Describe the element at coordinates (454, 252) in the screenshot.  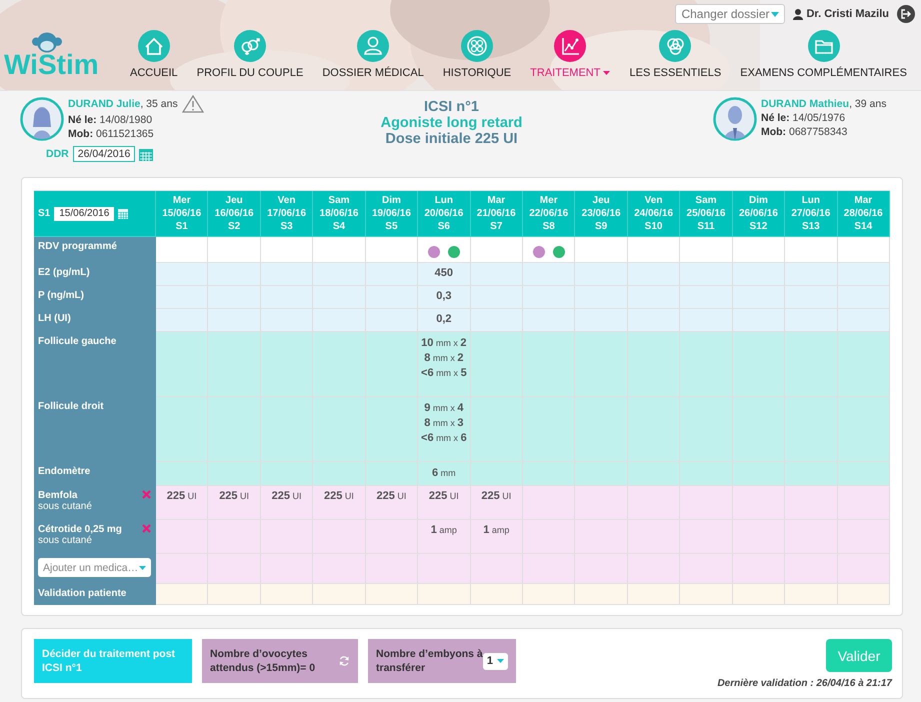
I see `appointment-dot` at that location.